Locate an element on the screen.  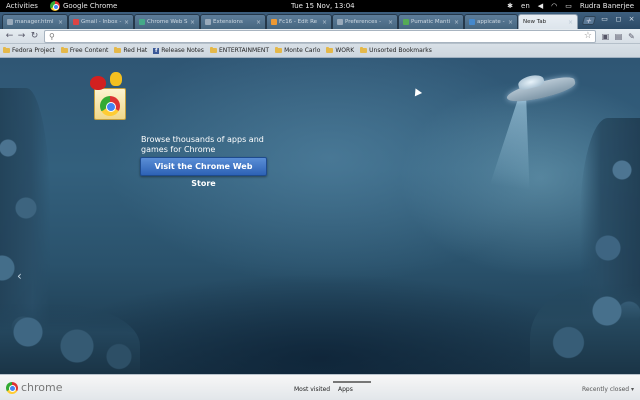
tab-label: Fc16 - Edit Re is located at coordinates (298, 22).